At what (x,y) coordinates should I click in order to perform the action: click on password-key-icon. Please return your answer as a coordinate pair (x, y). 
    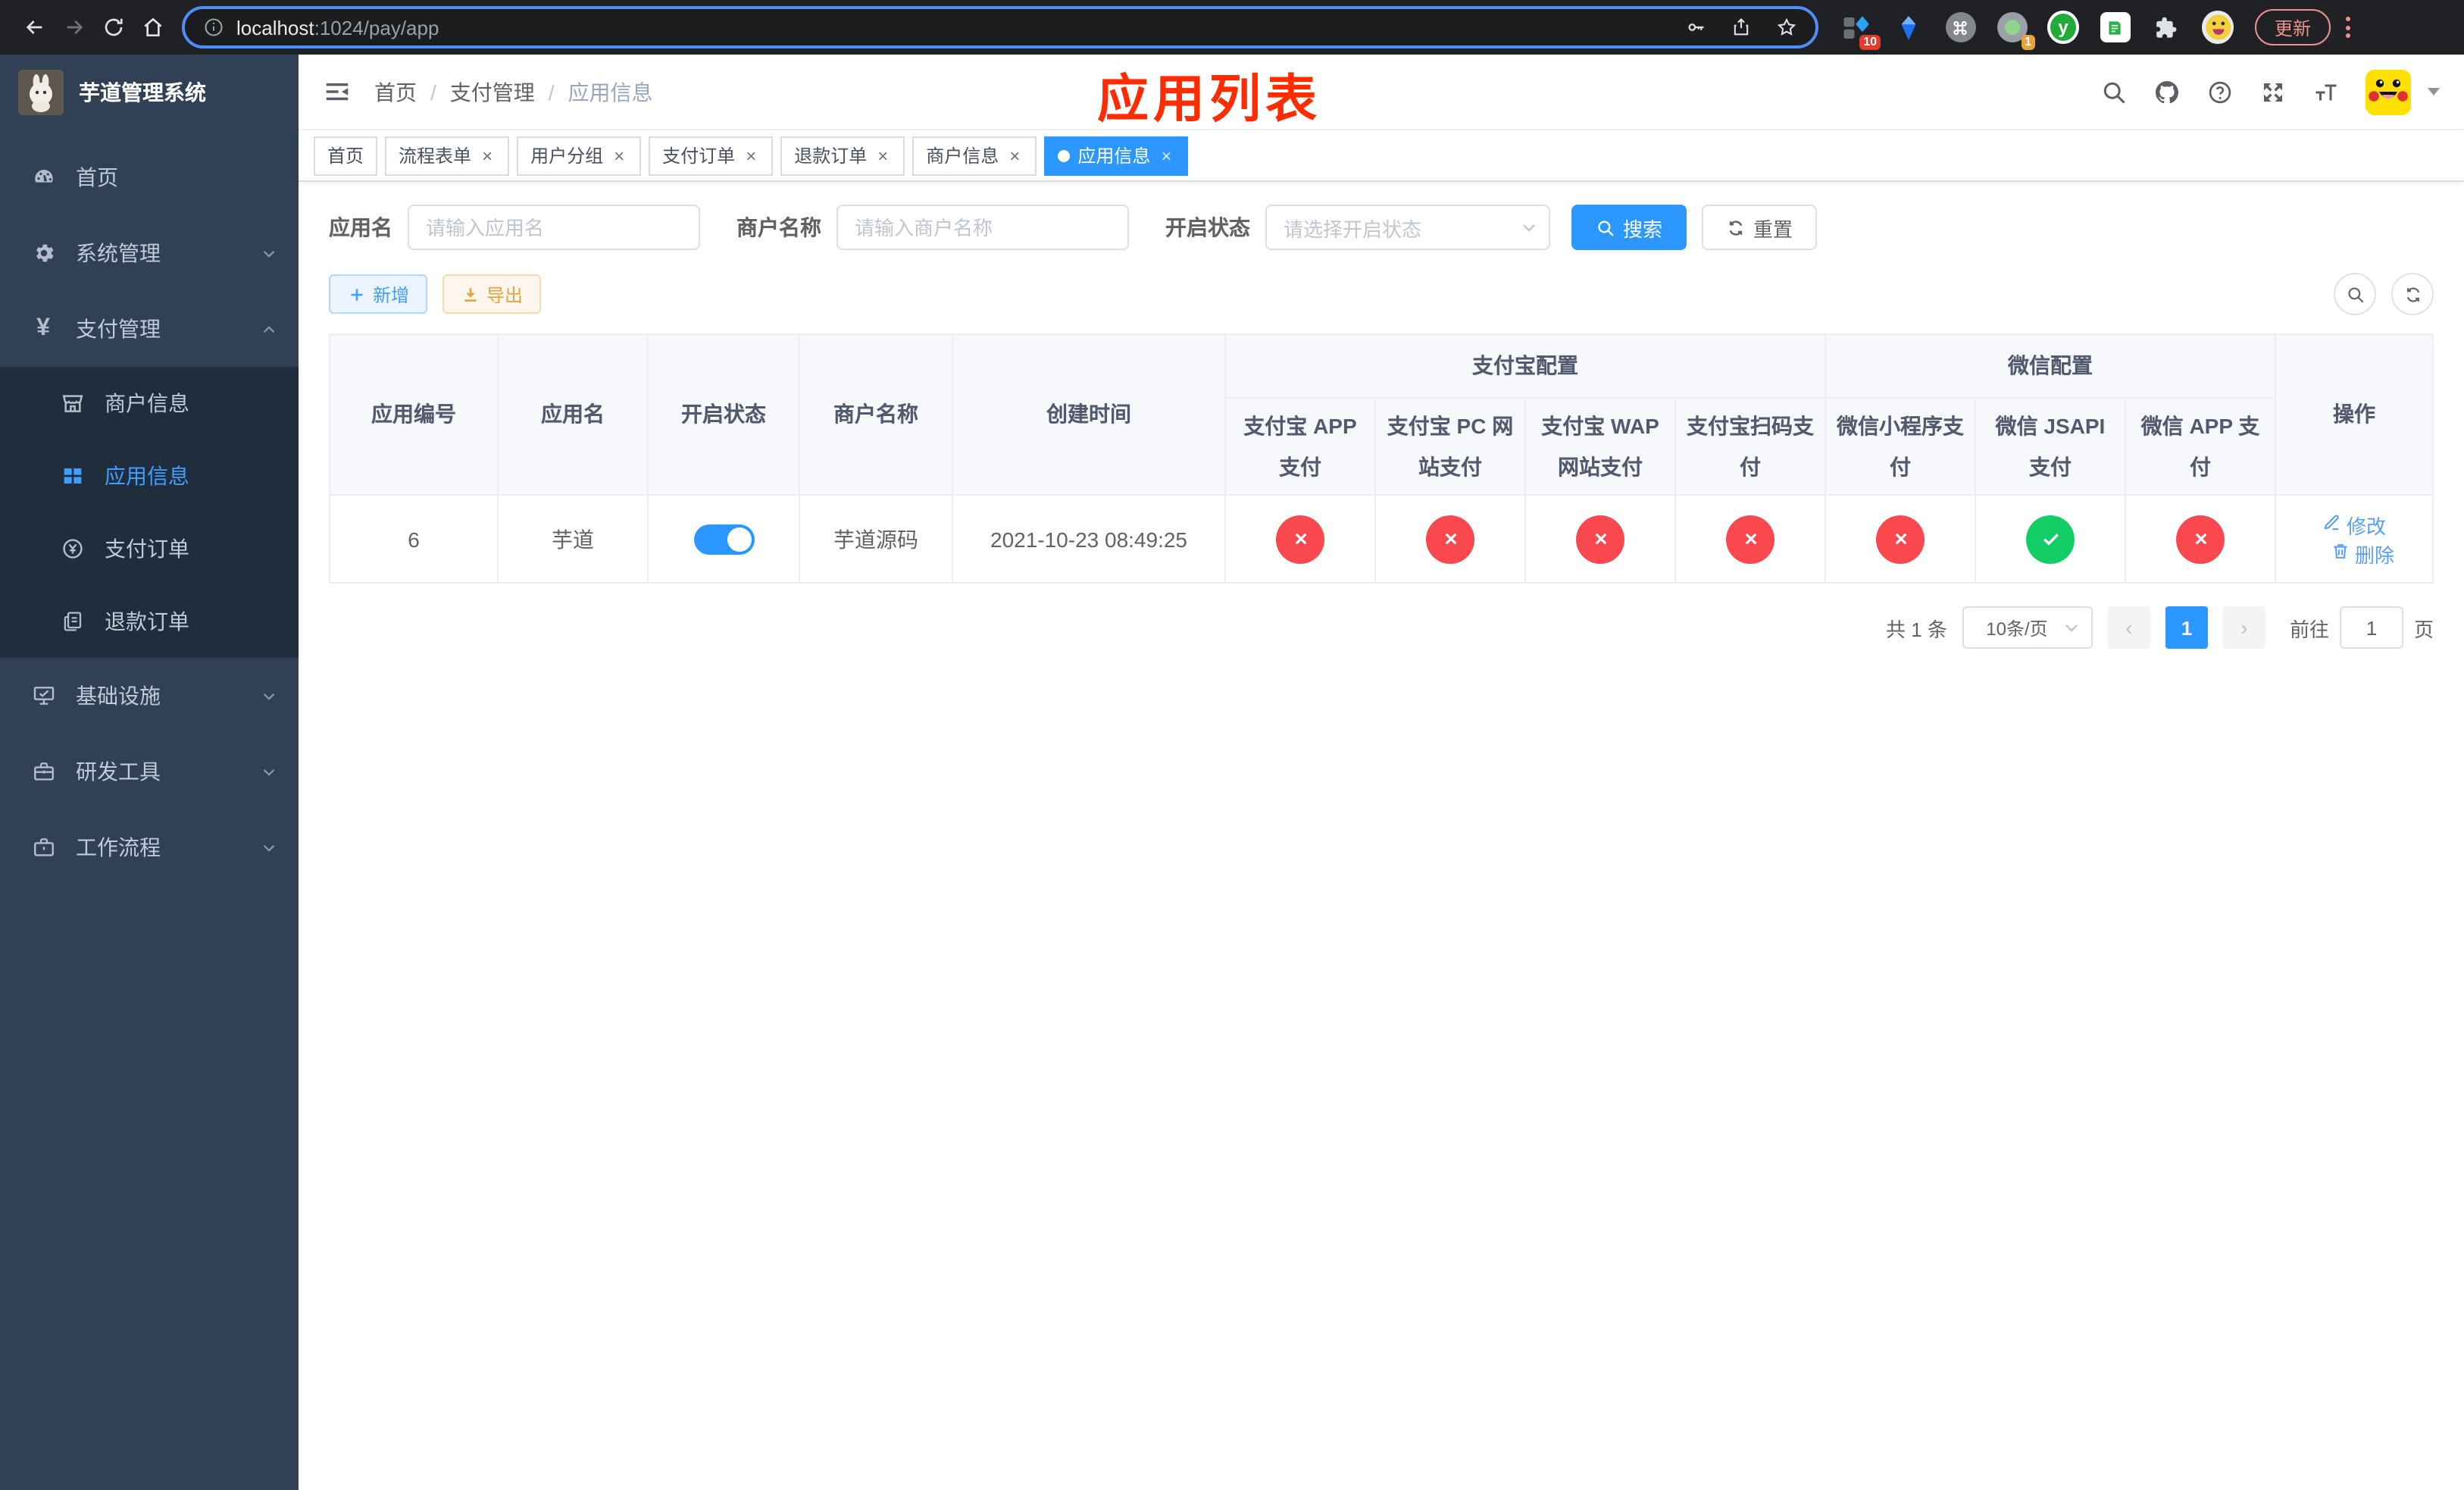
    Looking at the image, I should click on (1695, 28).